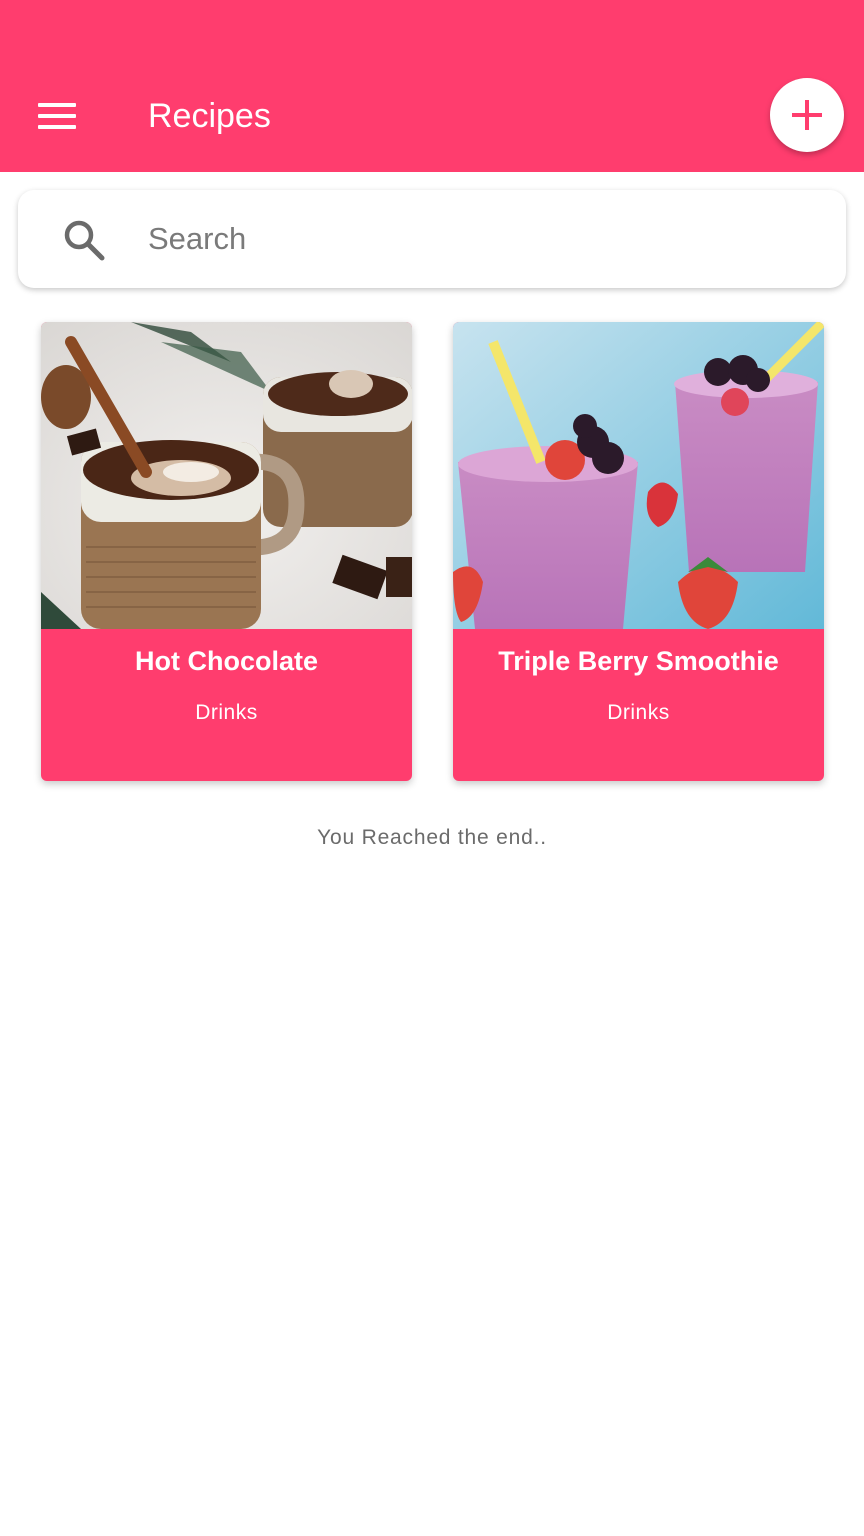 The image size is (864, 1536). Describe the element at coordinates (432, 837) in the screenshot. I see `end-of-list-message: You Reached the end..` at that location.